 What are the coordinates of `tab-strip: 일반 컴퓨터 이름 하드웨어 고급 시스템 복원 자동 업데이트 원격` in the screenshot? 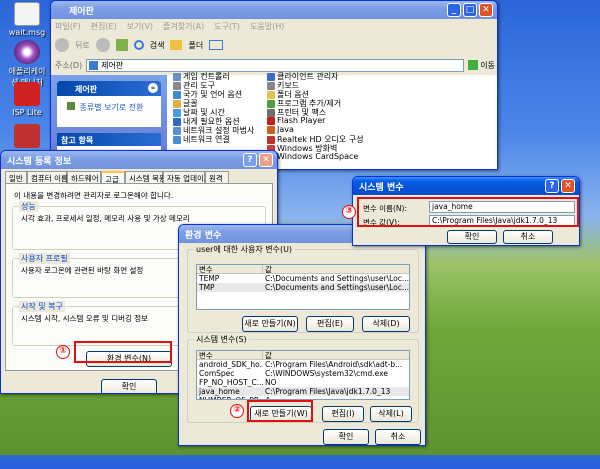 It's located at (140, 177).